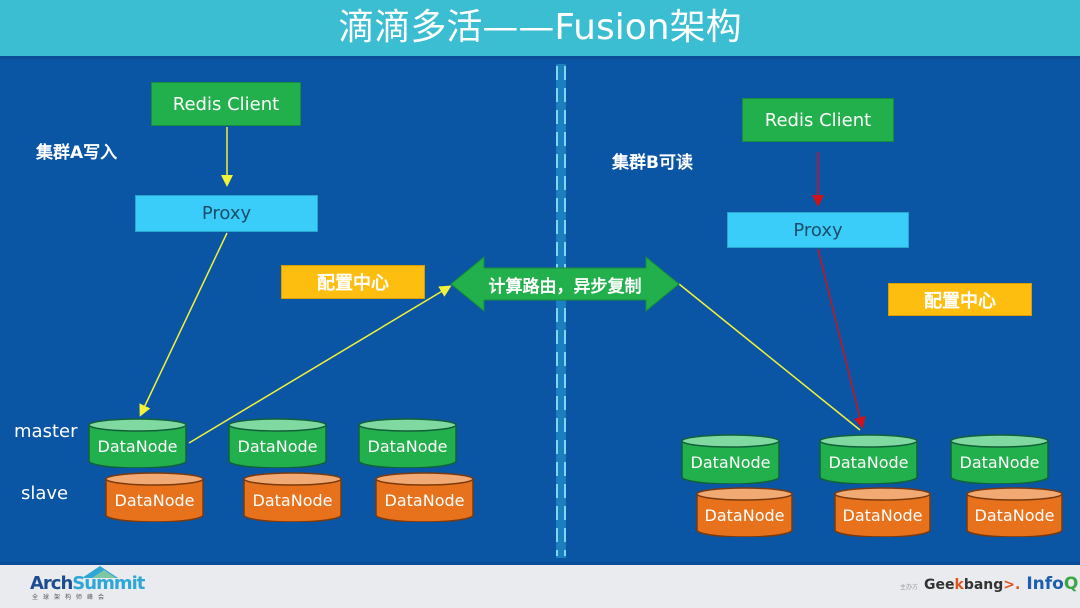 Image resolution: width=1080 pixels, height=608 pixels. I want to click on infoq-logo: InfoQ, so click(1052, 584).